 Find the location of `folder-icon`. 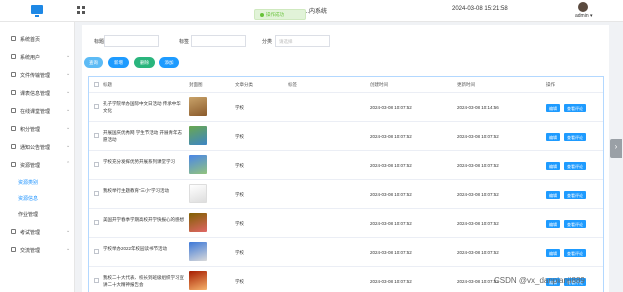

folder-icon is located at coordinates (13, 164).